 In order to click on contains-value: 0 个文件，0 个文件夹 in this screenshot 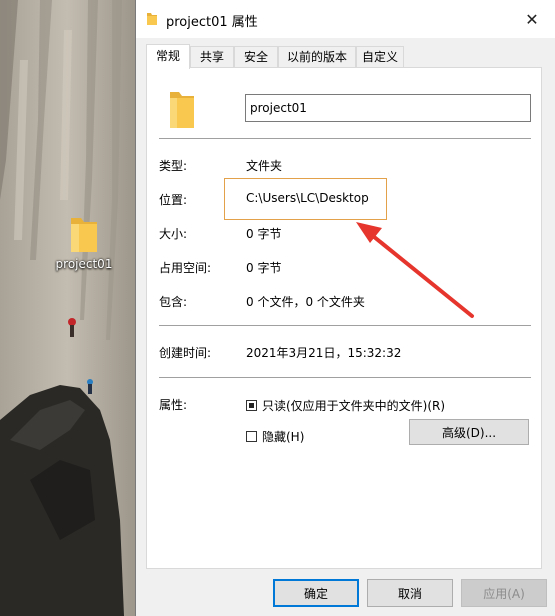, I will do `click(305, 302)`.